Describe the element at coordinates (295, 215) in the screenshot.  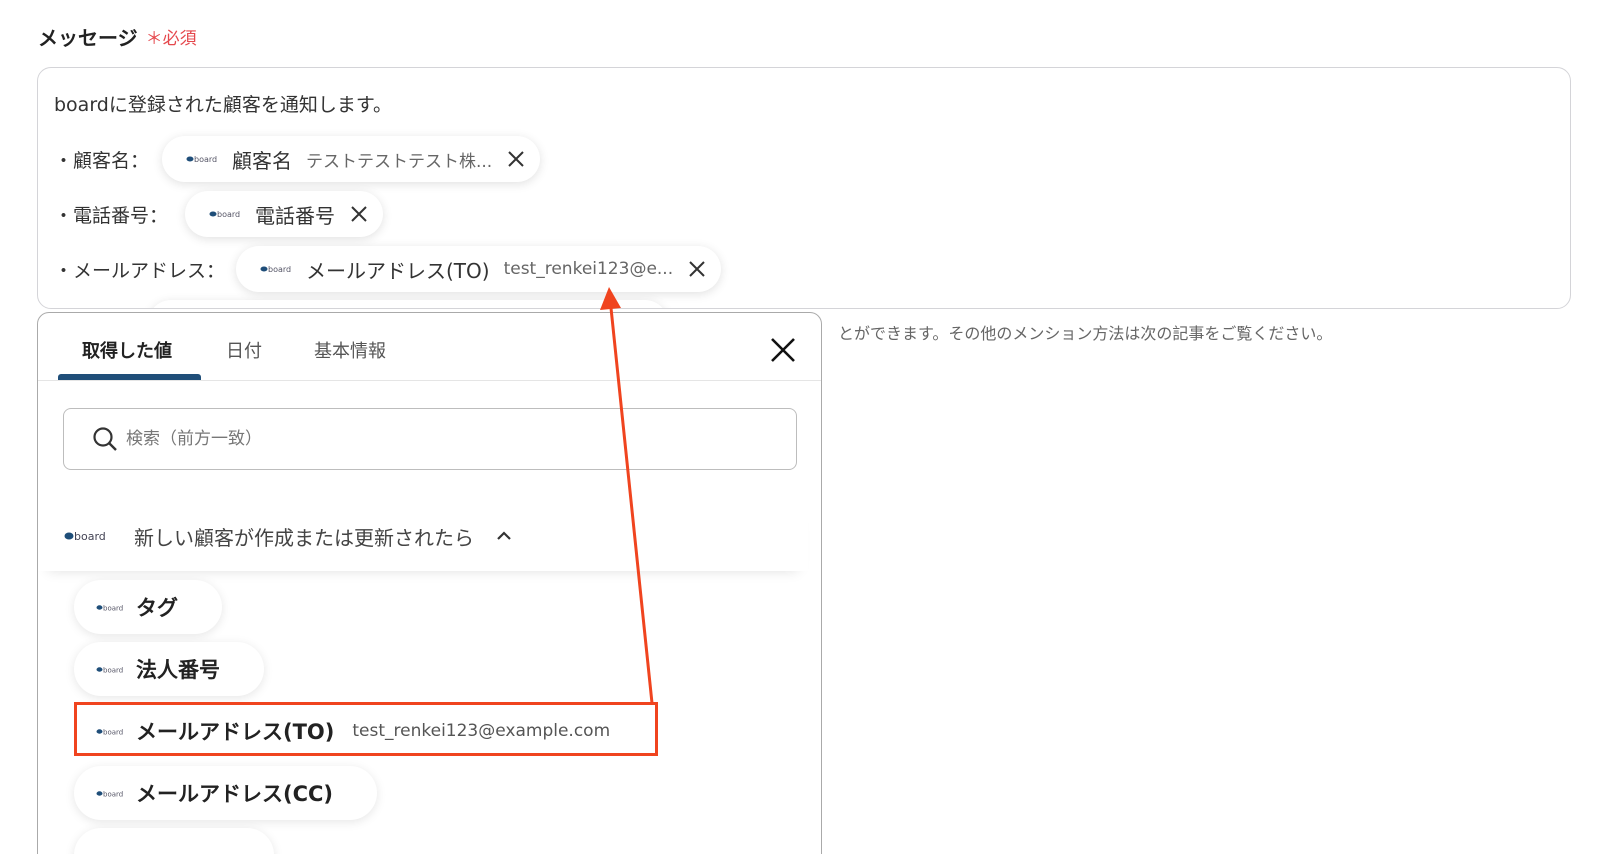
I see `pill-name: 電話番号` at that location.